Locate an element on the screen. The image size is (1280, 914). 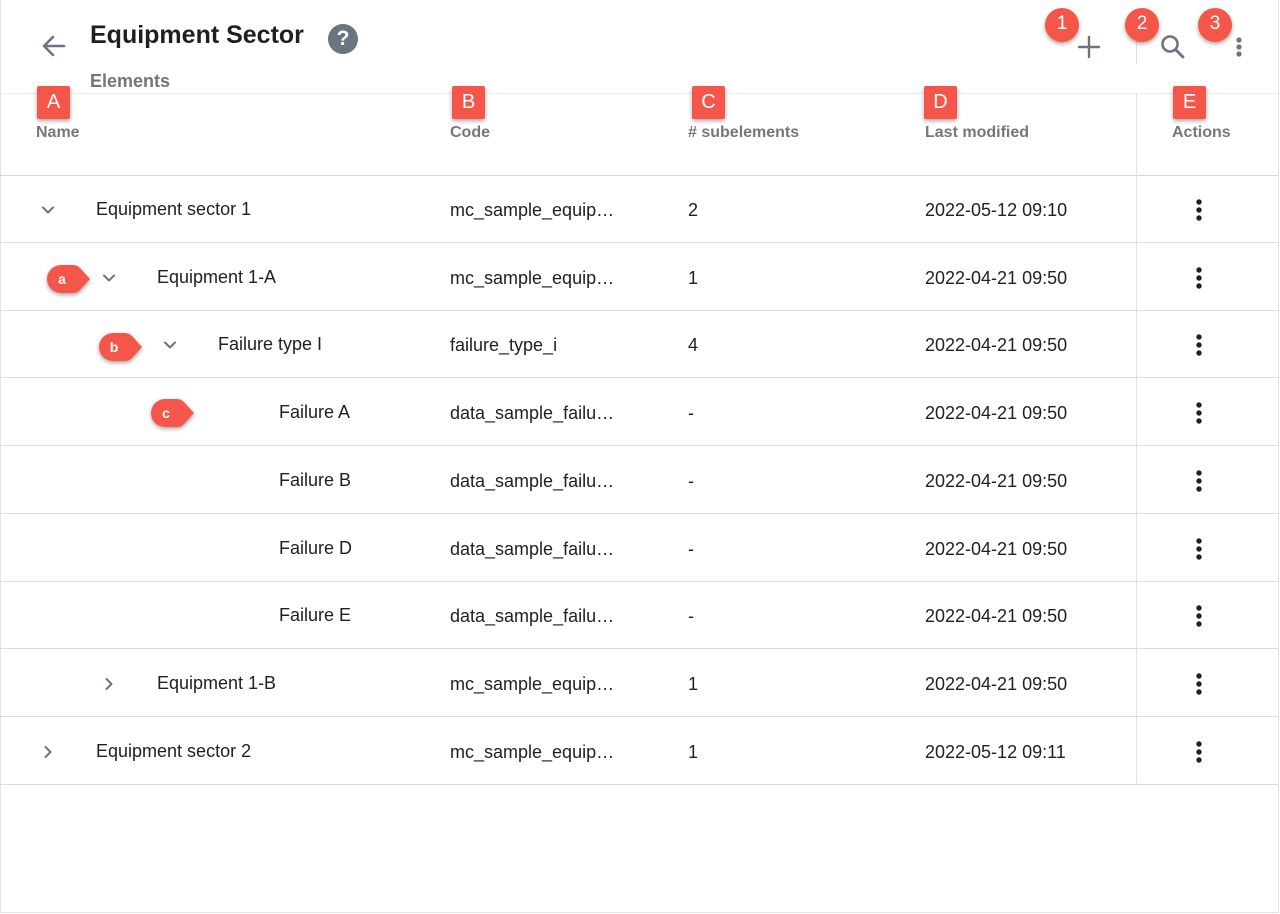
callout-column-d: D is located at coordinates (940, 102).